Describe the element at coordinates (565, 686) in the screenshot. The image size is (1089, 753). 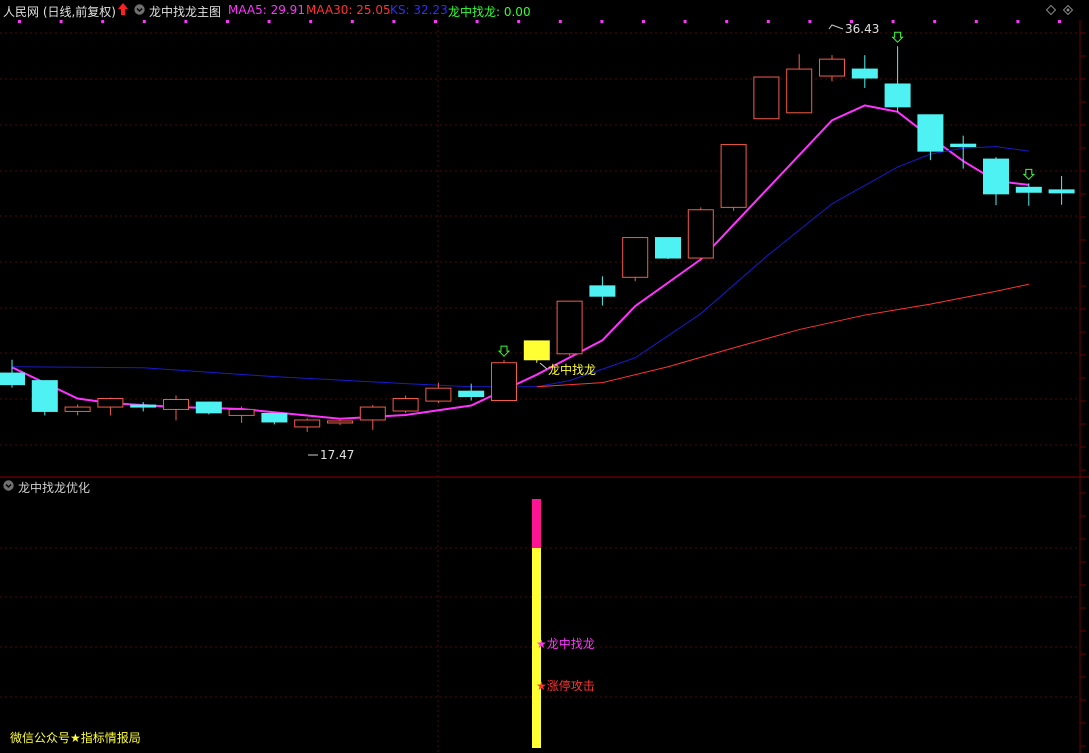
I see `limitup-label: ★涨停攻击` at that location.